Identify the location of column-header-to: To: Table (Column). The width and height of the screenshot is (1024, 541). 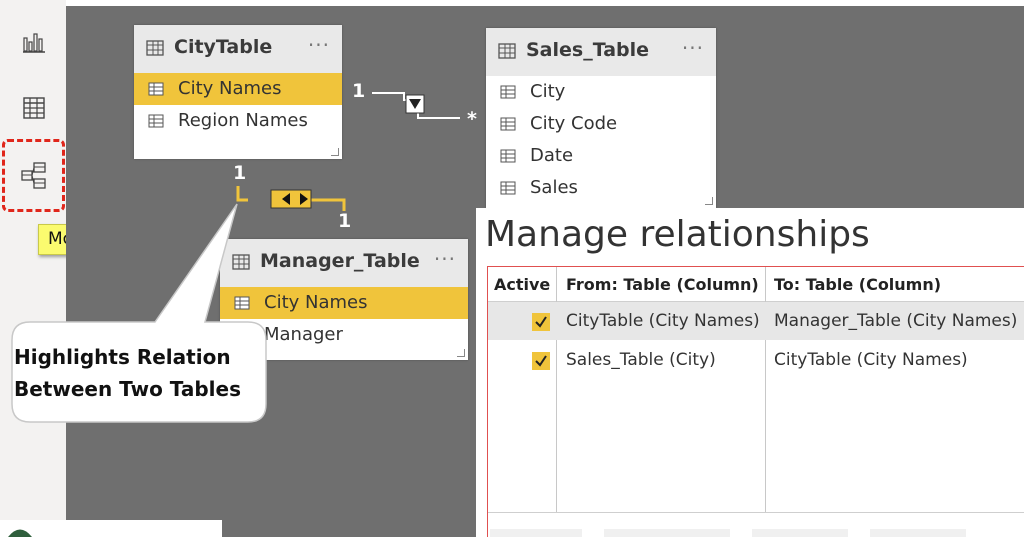
(857, 284).